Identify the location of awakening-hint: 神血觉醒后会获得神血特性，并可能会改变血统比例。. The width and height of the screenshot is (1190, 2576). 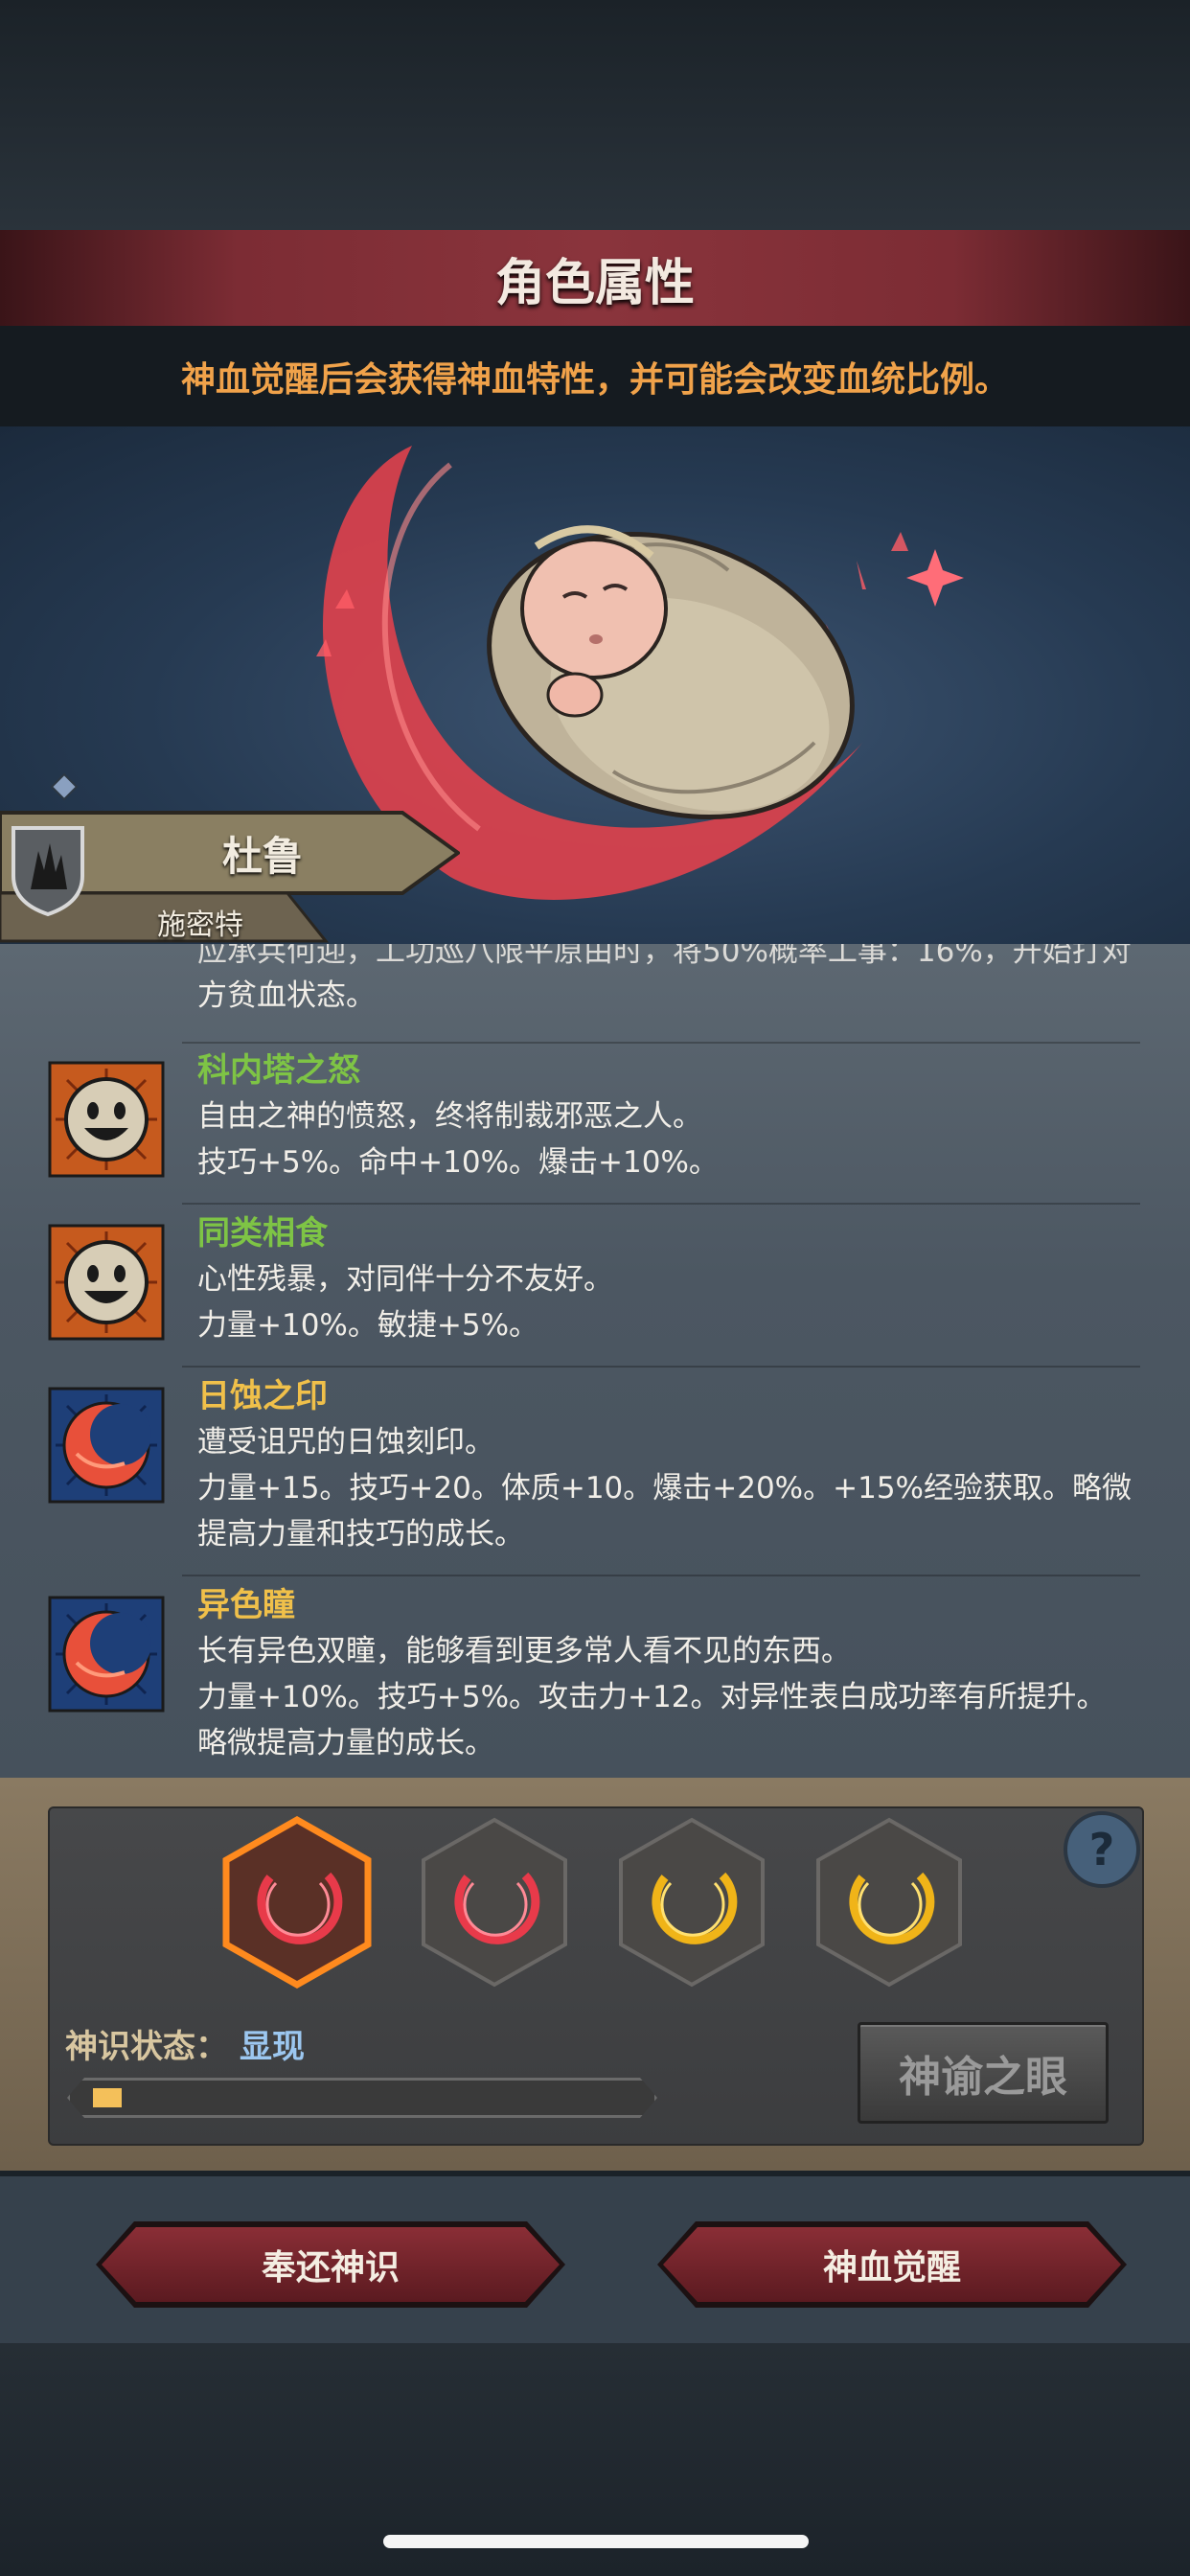
(594, 379).